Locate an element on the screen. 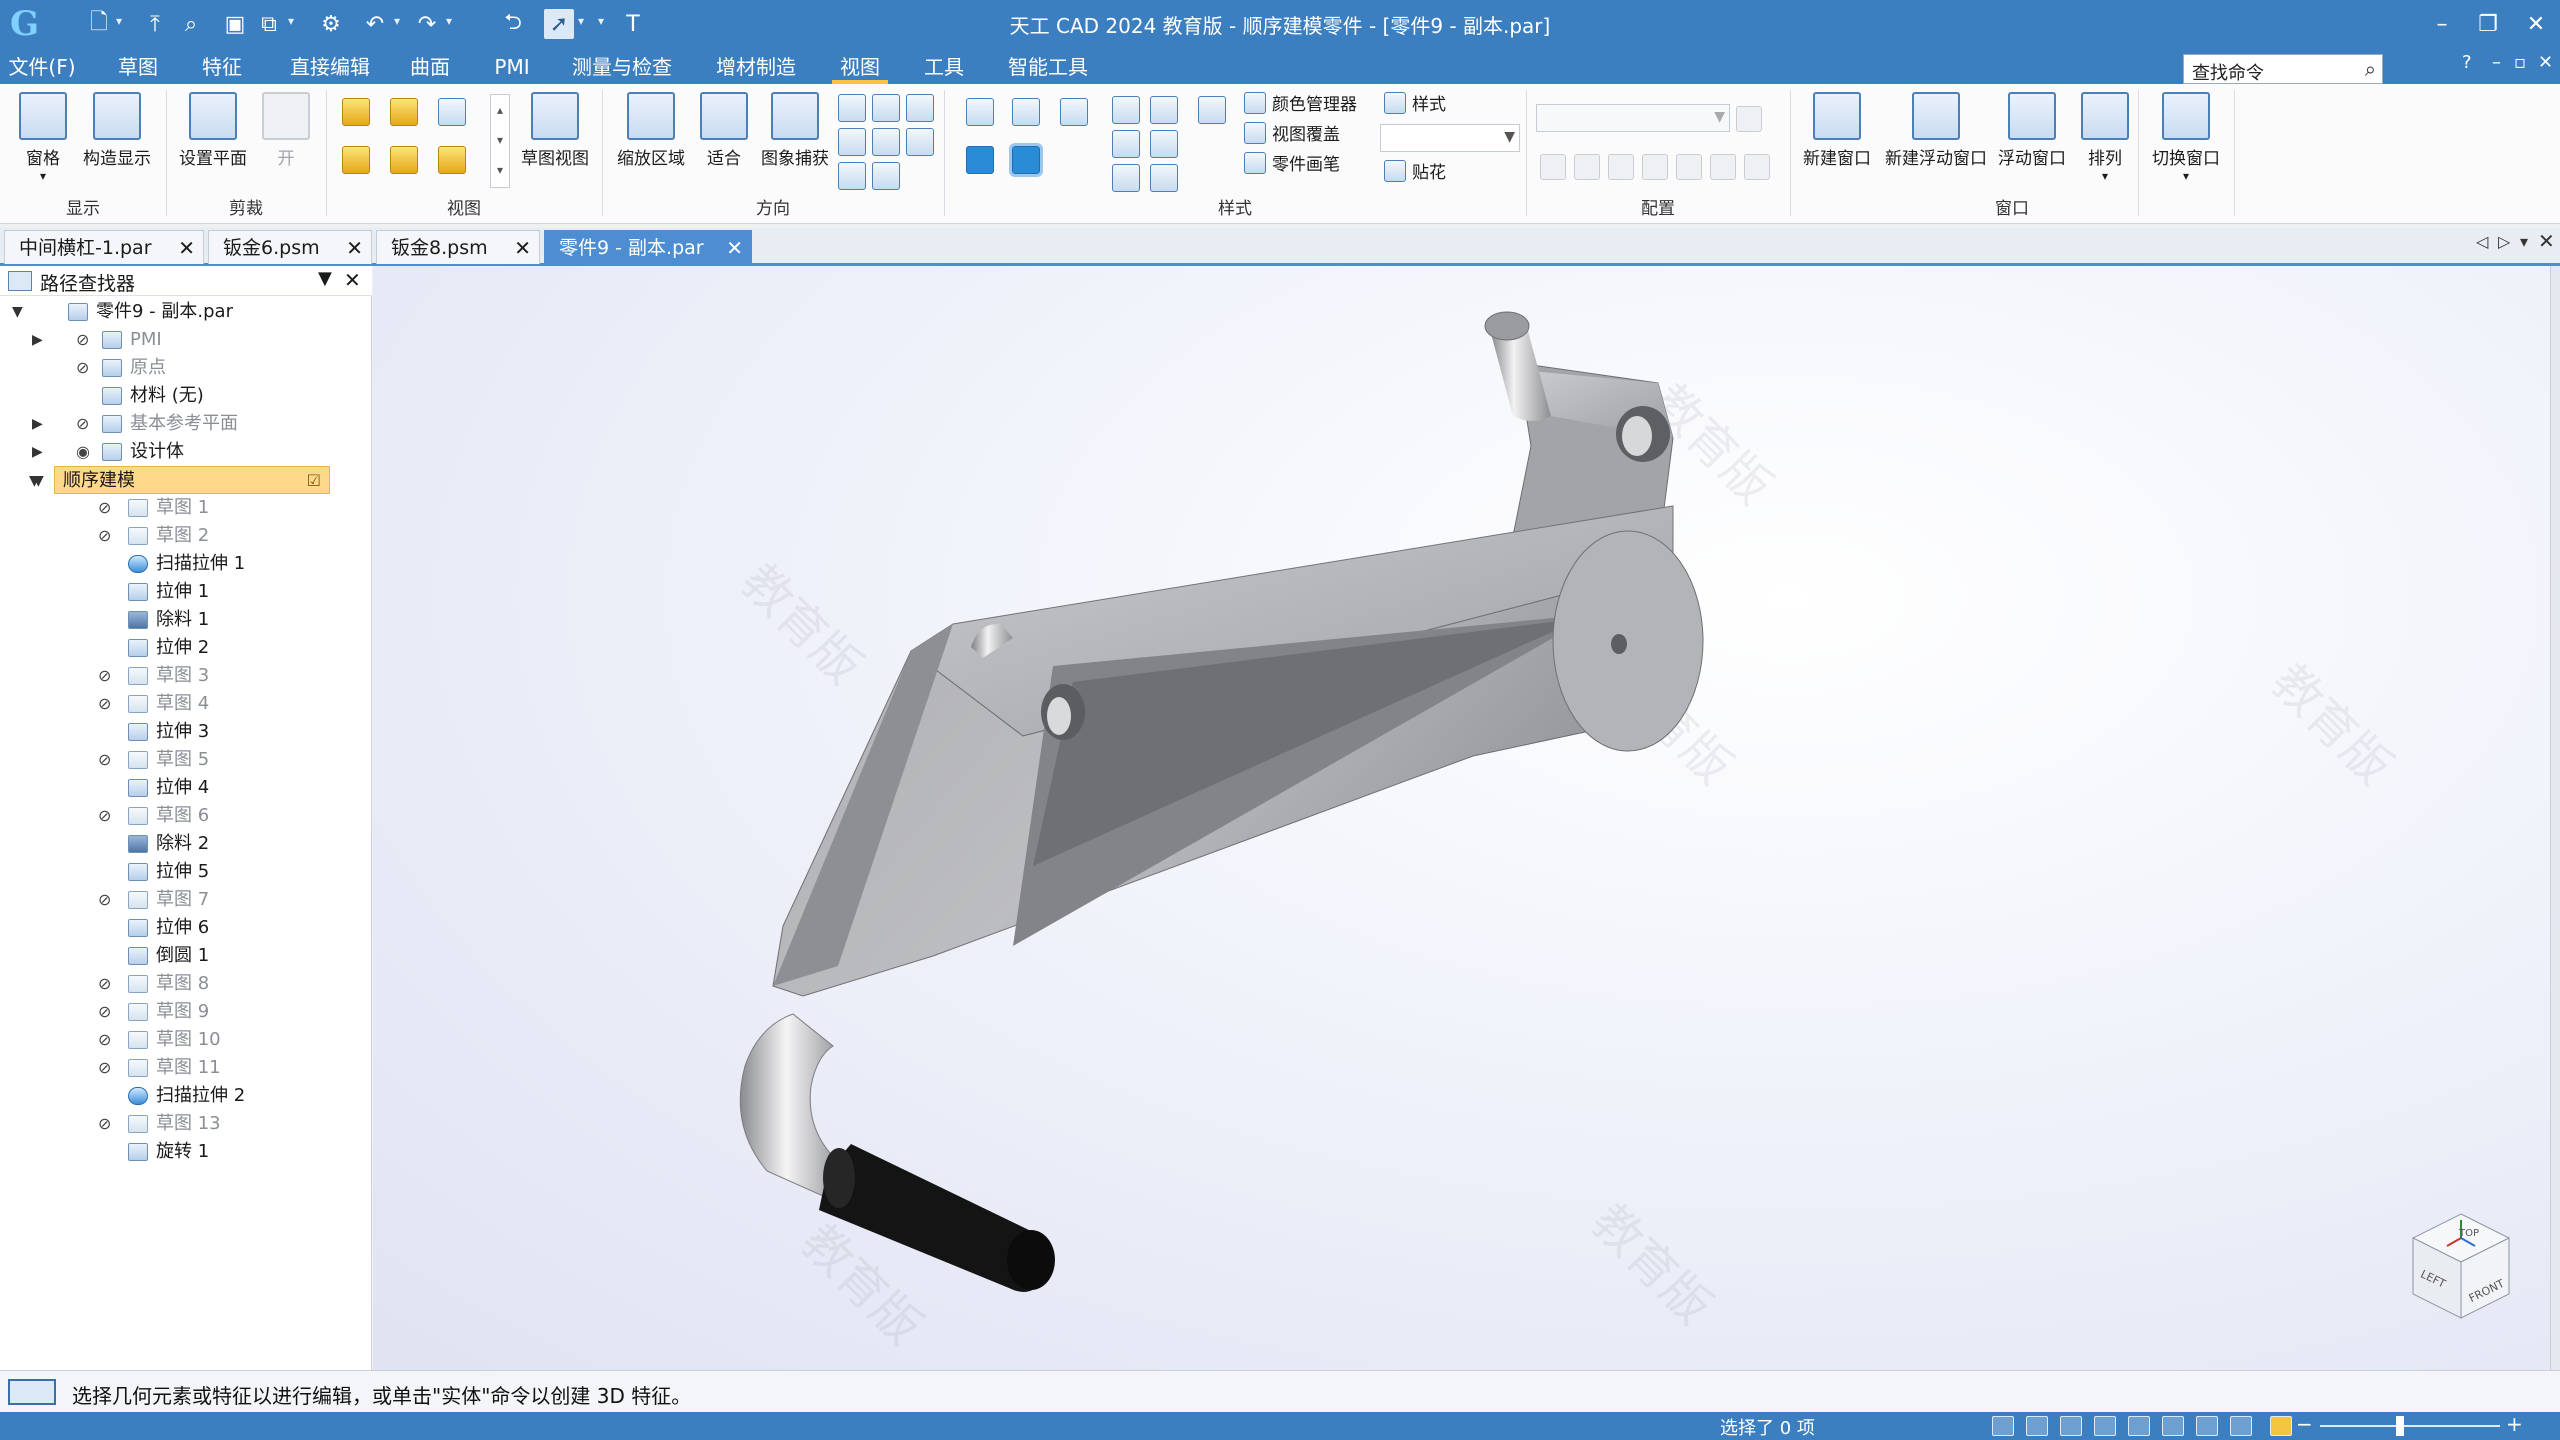 The image size is (2560, 1440). close-all-tabs-icon: ✕ is located at coordinates (2546, 241).